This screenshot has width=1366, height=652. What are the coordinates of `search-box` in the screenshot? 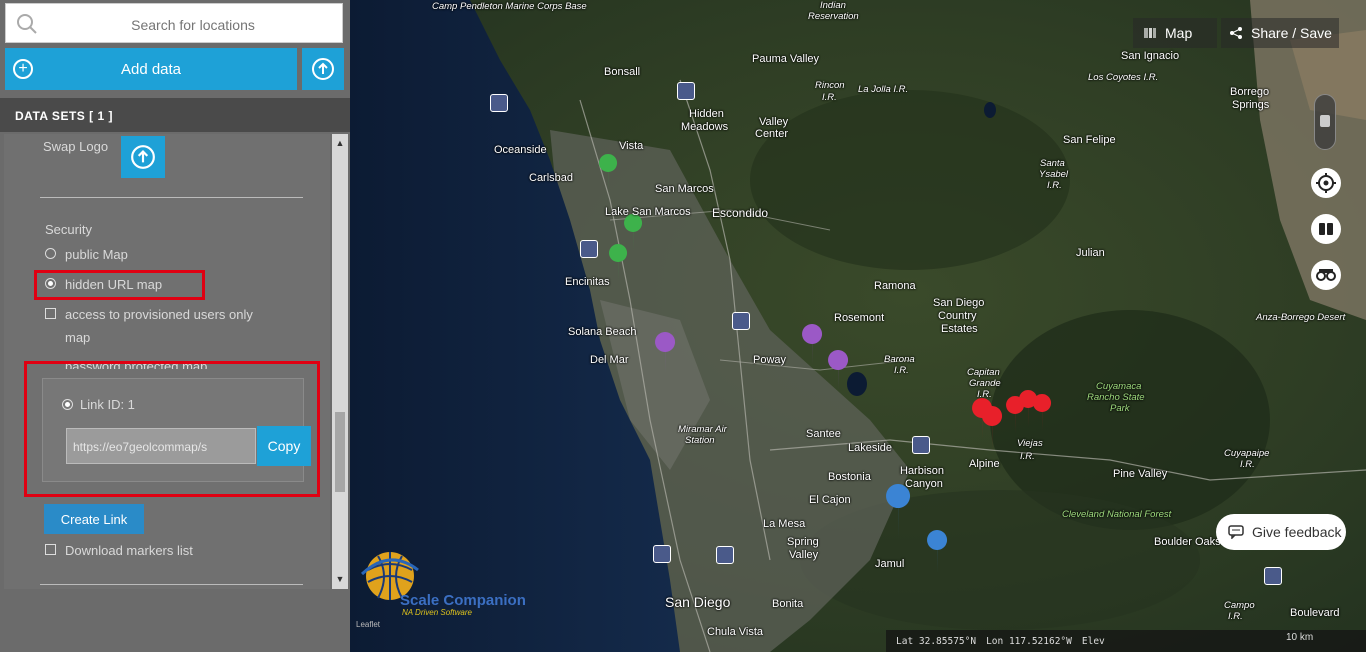 It's located at (174, 23).